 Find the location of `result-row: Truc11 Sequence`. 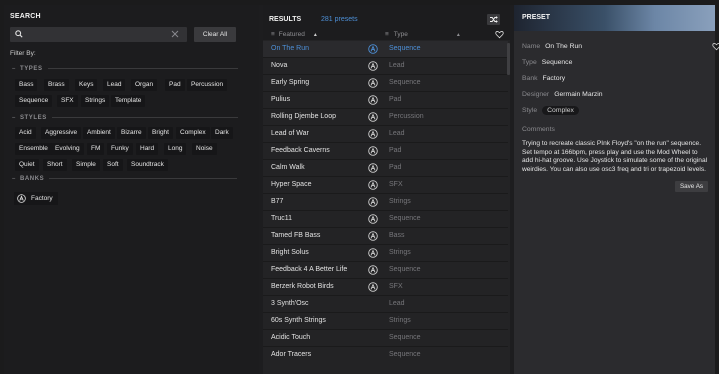

result-row: Truc11 Sequence is located at coordinates (385, 219).